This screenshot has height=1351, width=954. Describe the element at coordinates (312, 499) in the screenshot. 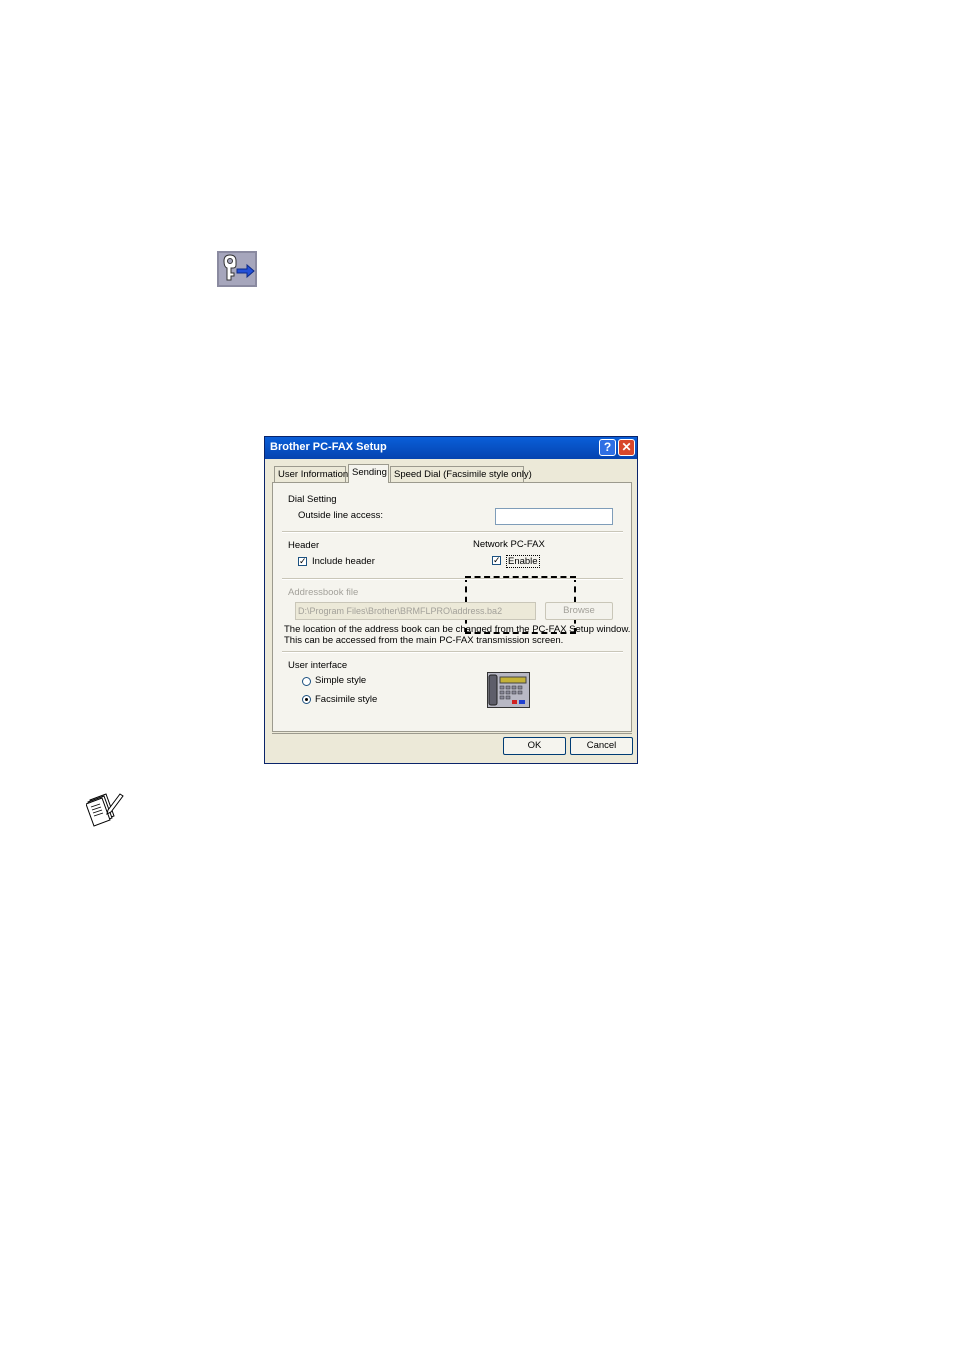

I see `dial-setting-label: Dial Setting` at that location.